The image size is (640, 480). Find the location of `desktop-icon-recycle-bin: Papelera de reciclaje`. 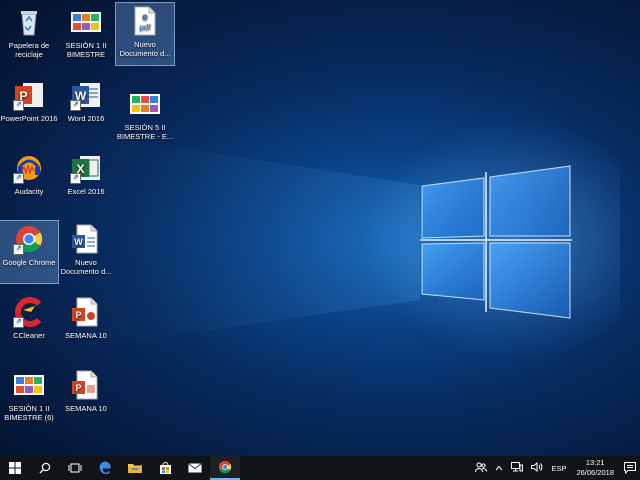

desktop-icon-recycle-bin: Papelera de reciclaje is located at coordinates (29, 35).